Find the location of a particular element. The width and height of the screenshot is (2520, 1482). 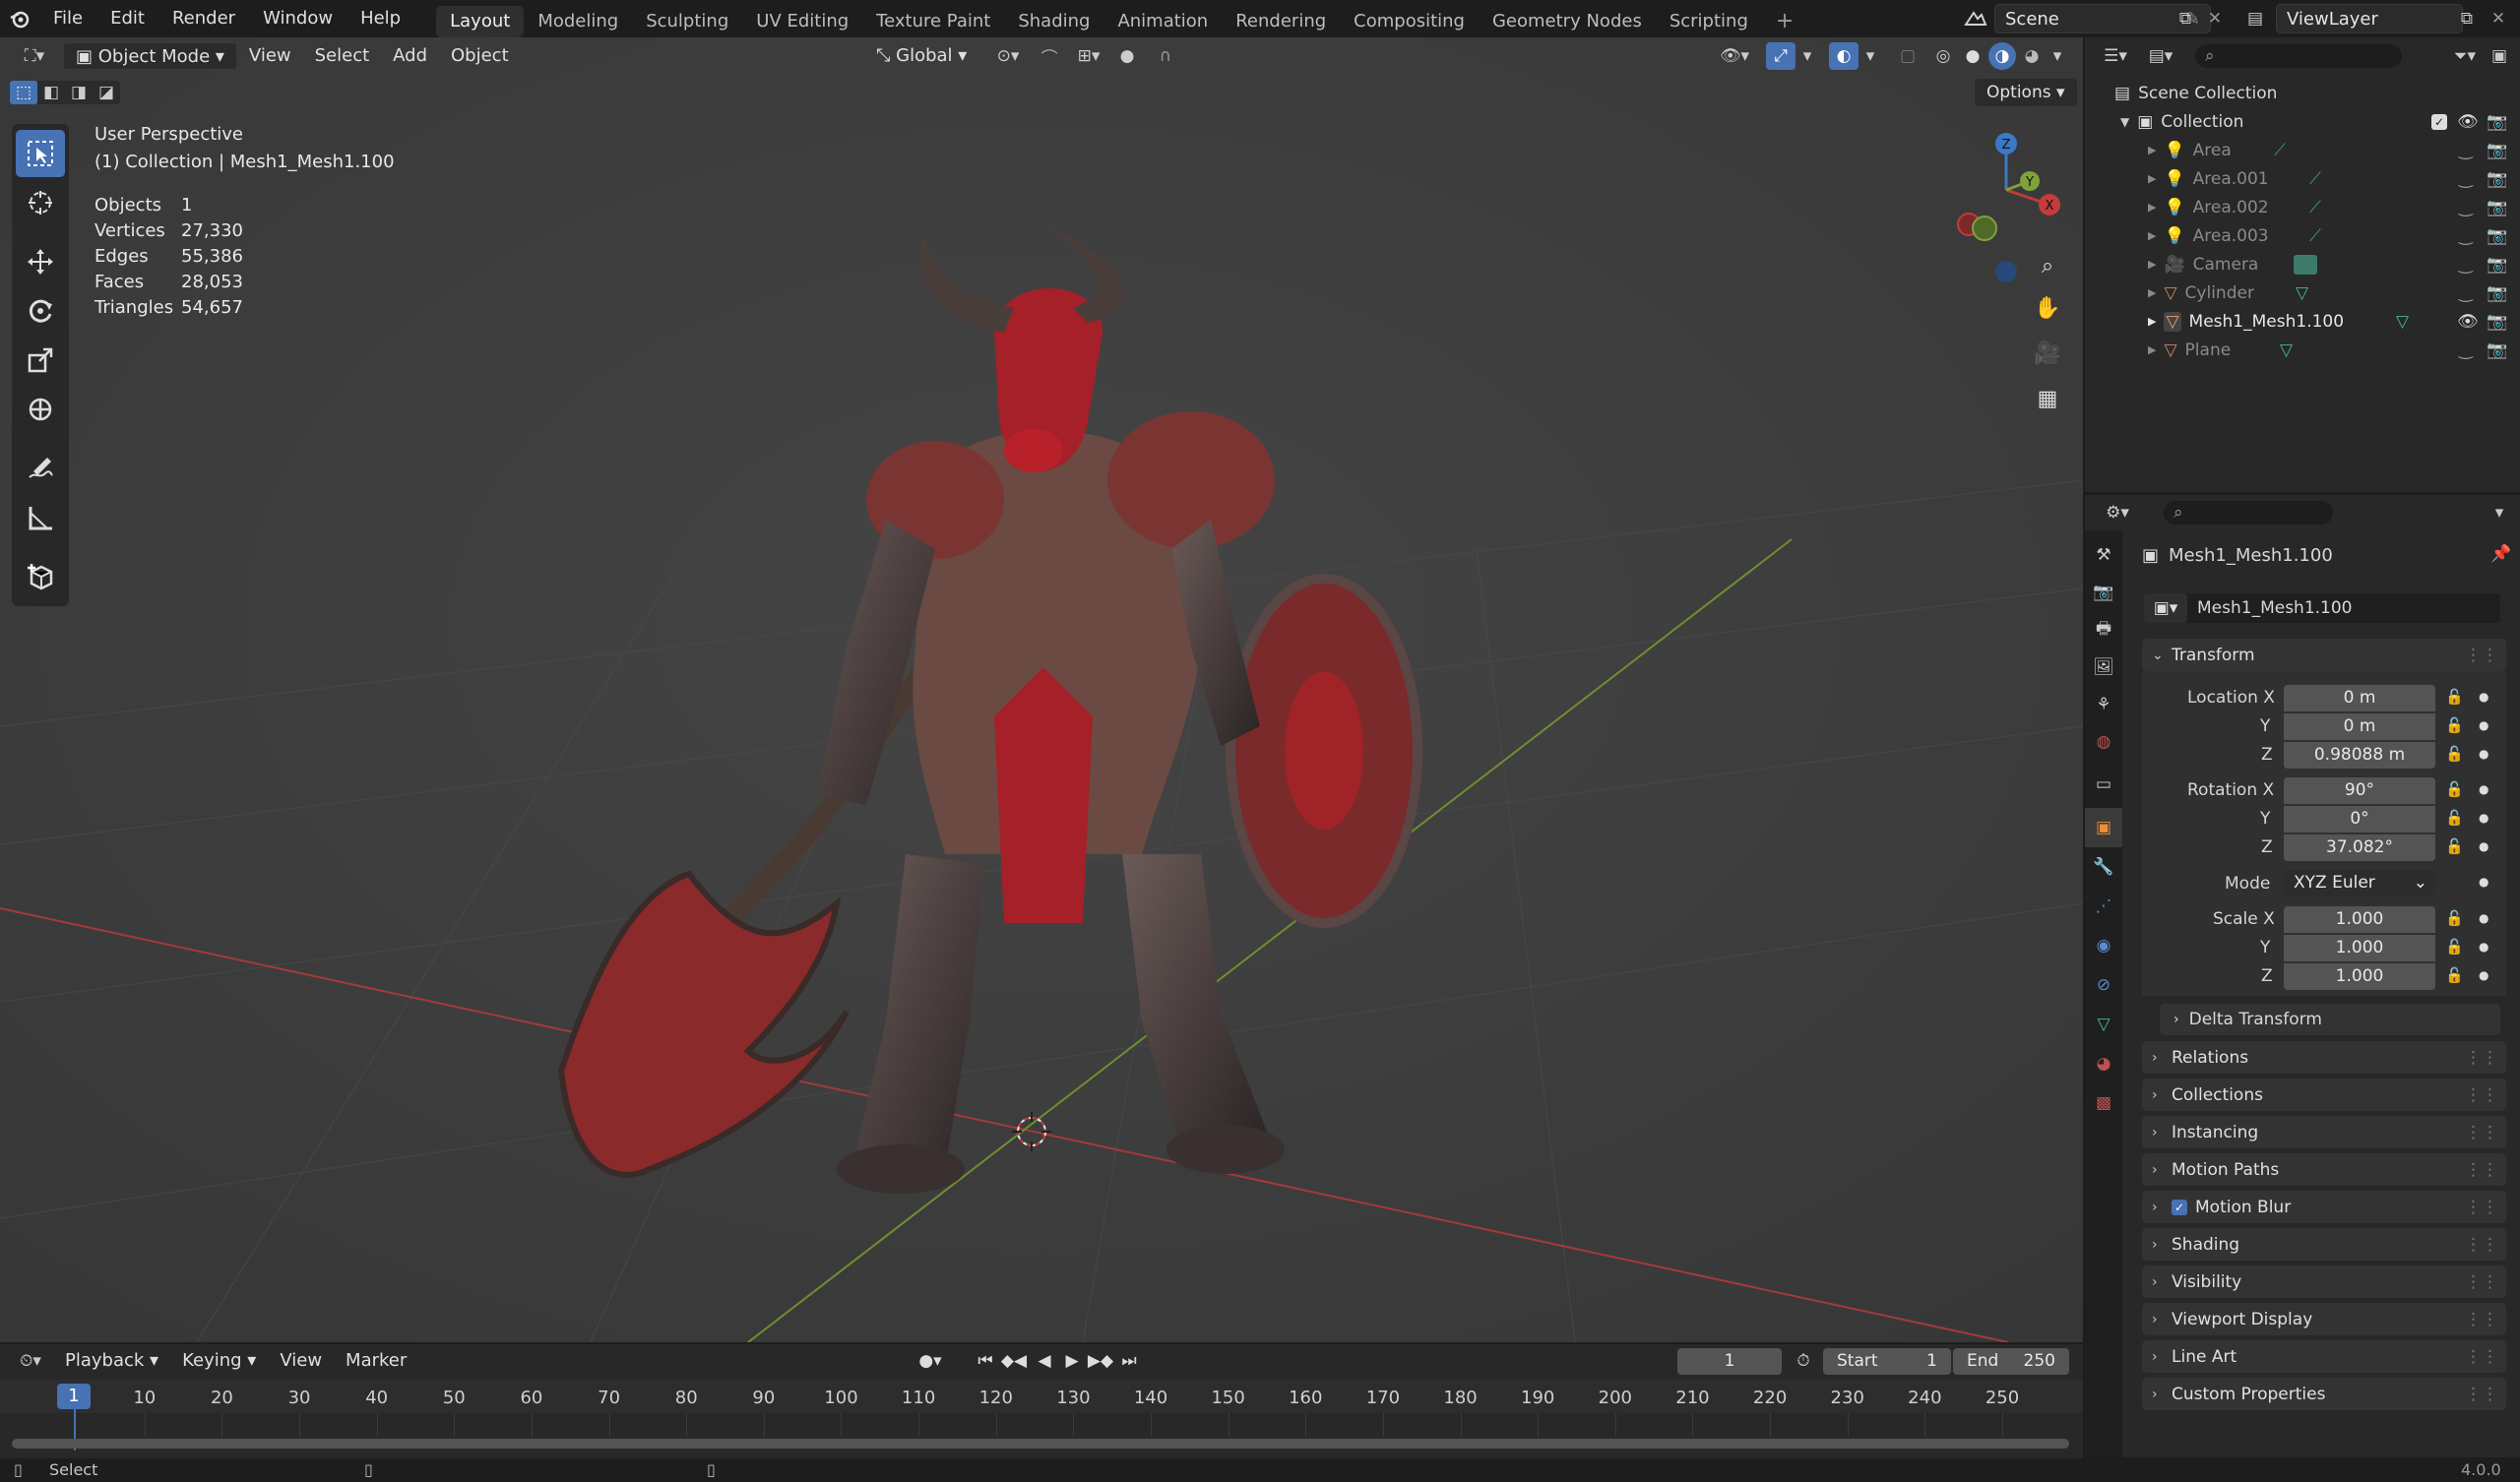

new-collection-icon: ▣ is located at coordinates (2499, 56).